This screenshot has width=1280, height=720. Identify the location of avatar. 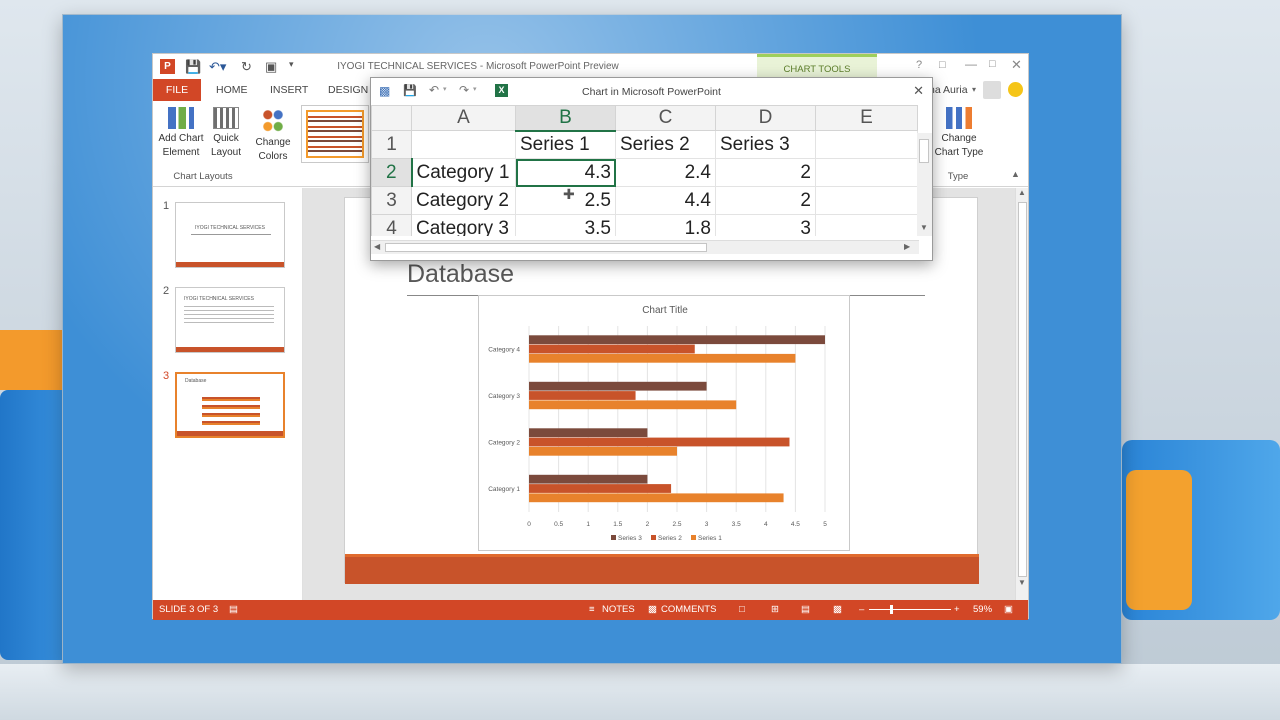
(992, 90).